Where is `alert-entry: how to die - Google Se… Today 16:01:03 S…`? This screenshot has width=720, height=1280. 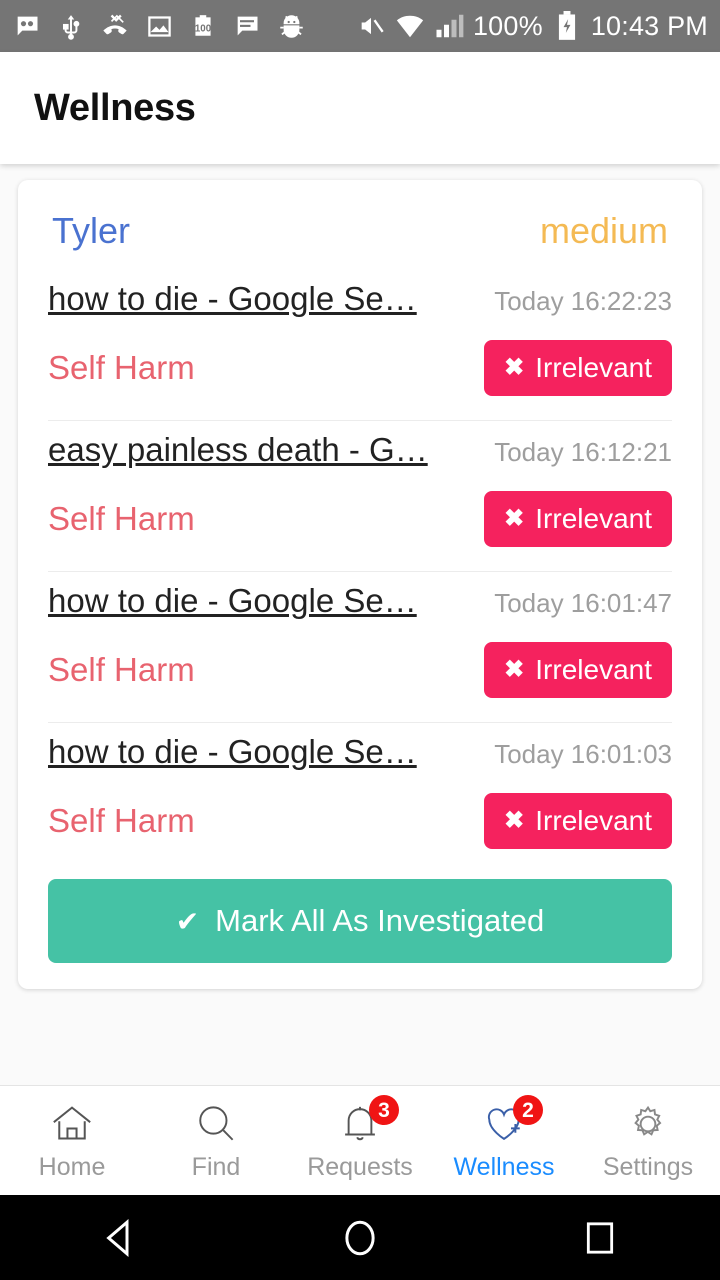 alert-entry: how to die - Google Se… Today 16:01:03 S… is located at coordinates (360, 786).